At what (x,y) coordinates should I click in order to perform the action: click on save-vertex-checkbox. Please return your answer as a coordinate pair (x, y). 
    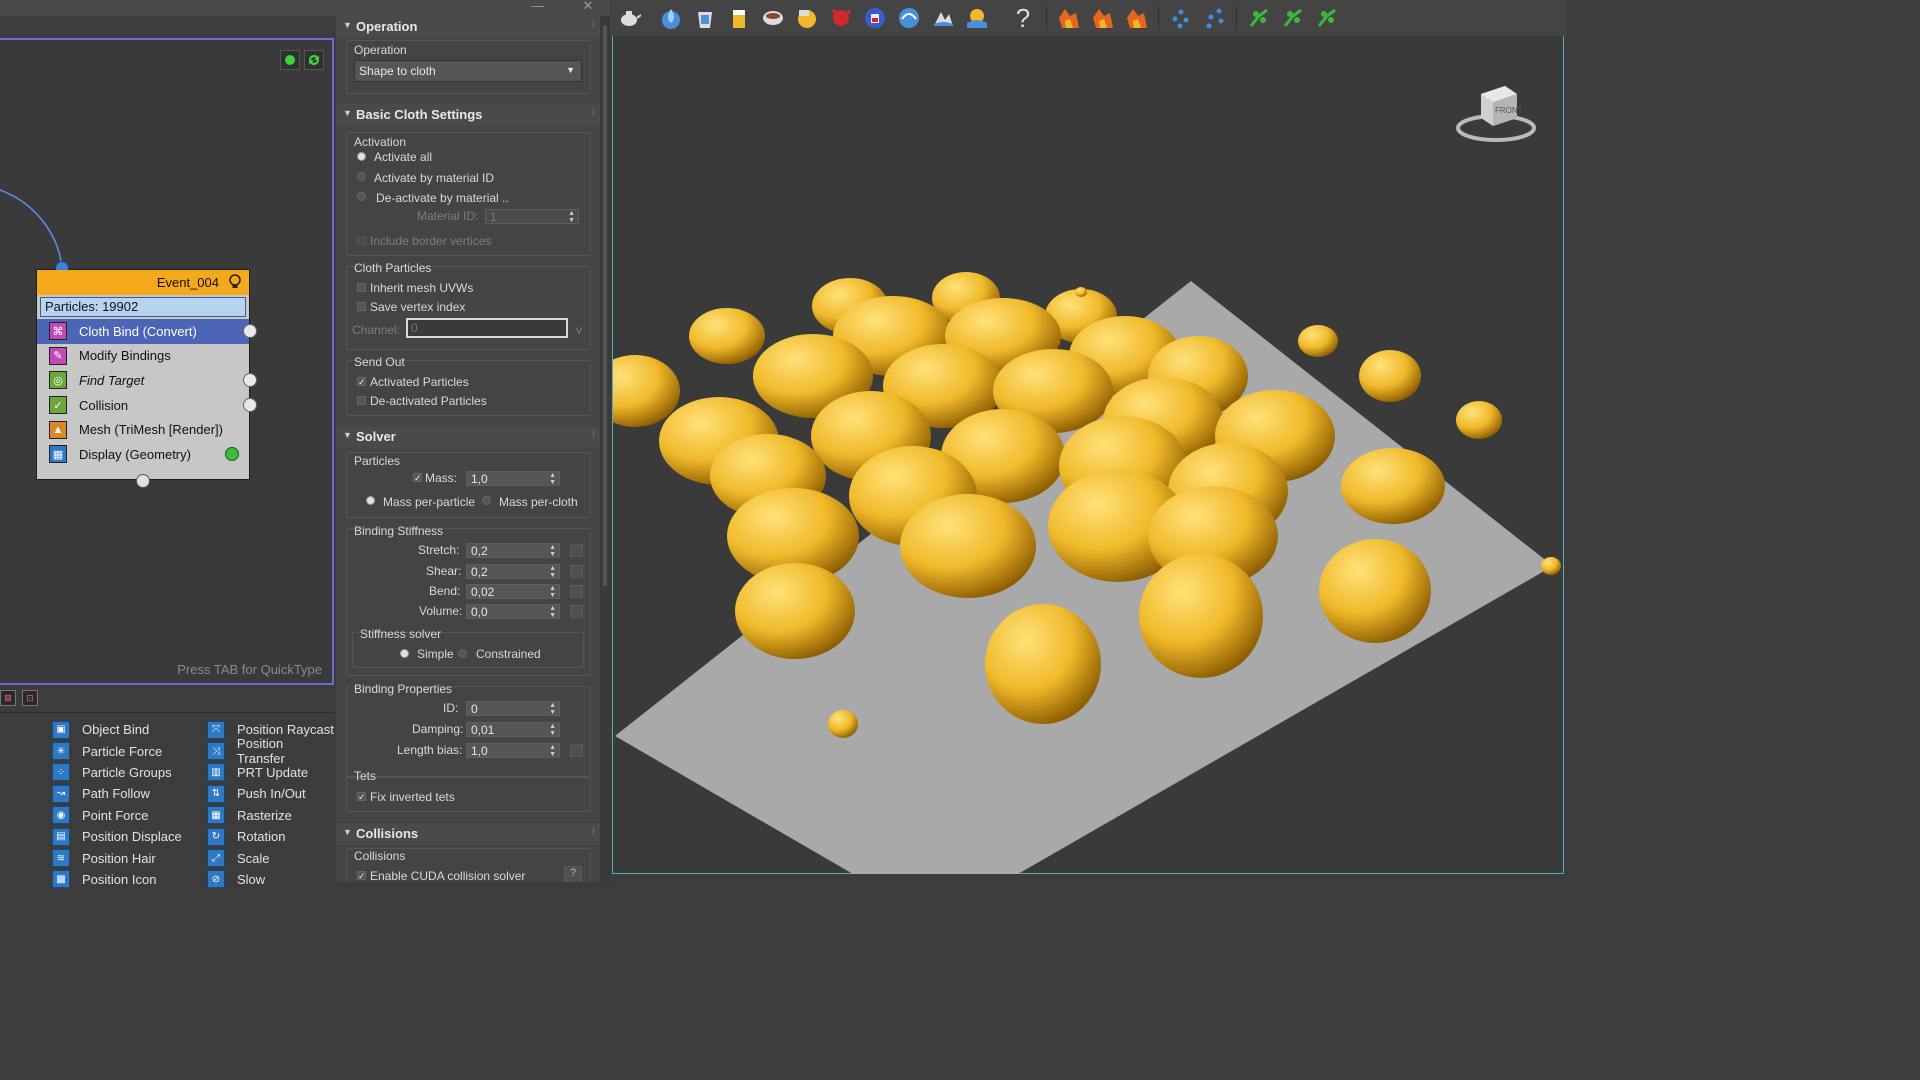
    Looking at the image, I should click on (361, 306).